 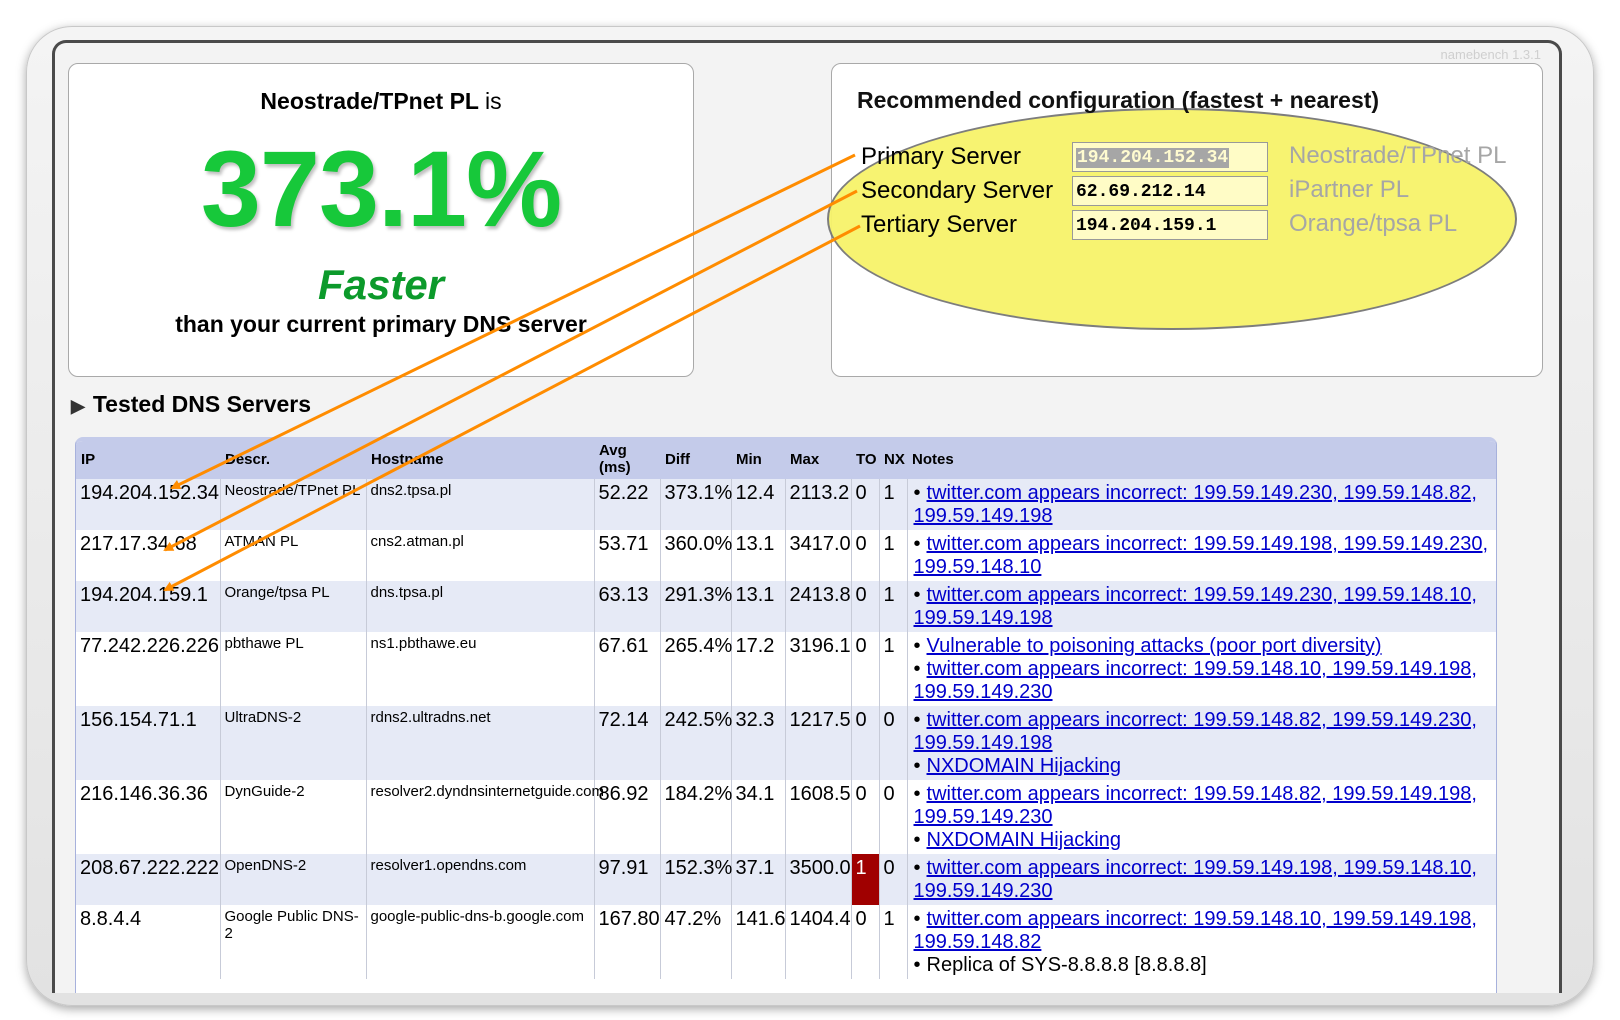 What do you see at coordinates (818, 606) in the screenshot?
I see `cell-max: 2413.8` at bounding box center [818, 606].